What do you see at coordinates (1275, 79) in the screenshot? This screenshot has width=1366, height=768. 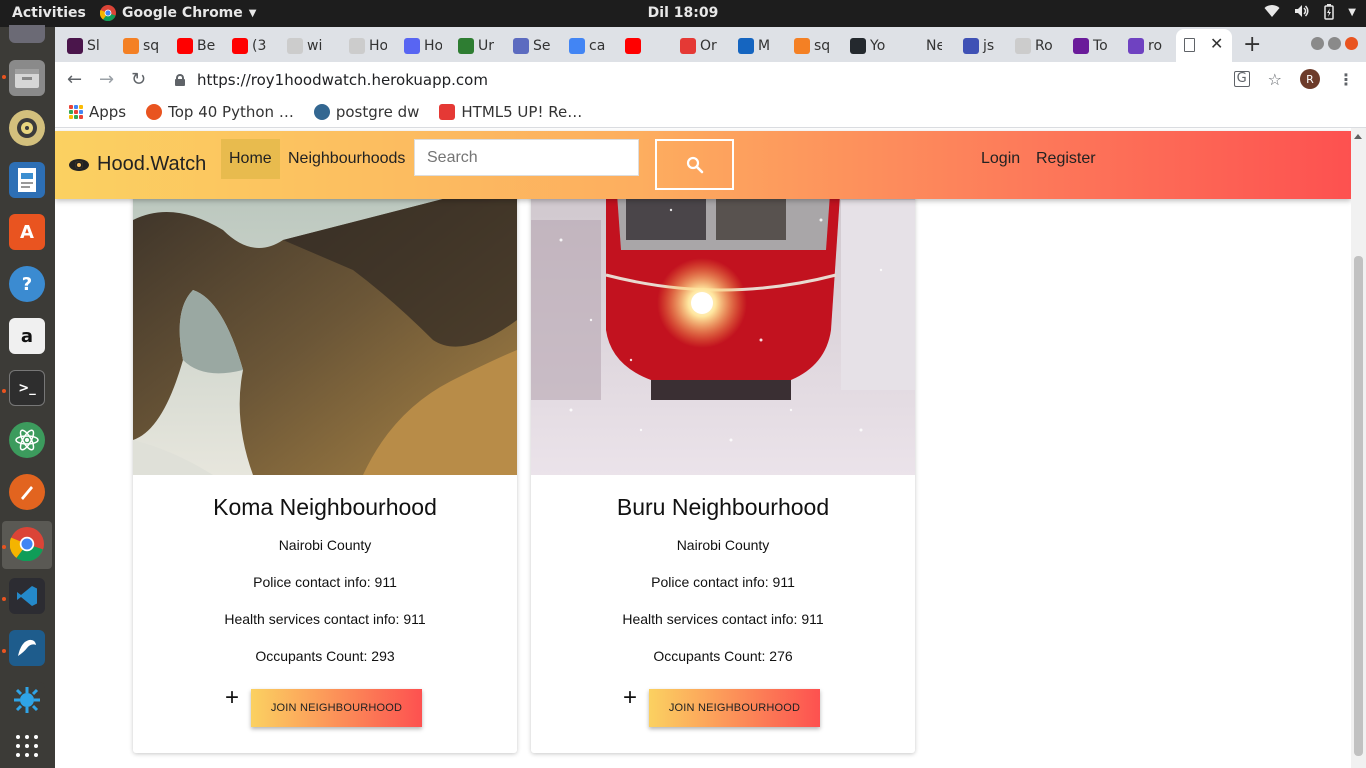 I see `bookmark-star-icon: ☆` at bounding box center [1275, 79].